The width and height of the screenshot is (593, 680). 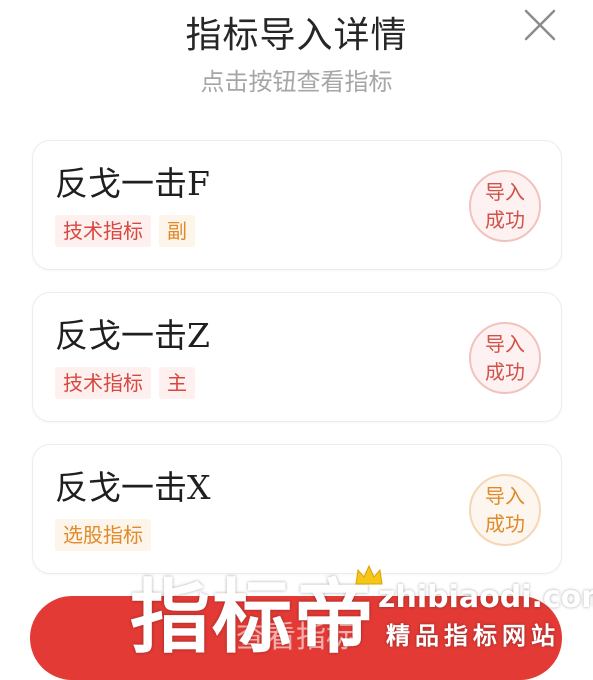 I want to click on indicator-tags: 技术指标 主, so click(x=125, y=383).